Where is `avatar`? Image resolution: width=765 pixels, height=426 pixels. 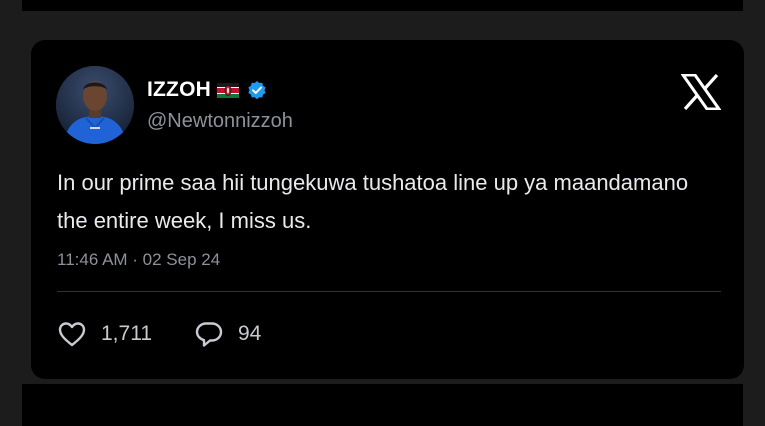 avatar is located at coordinates (95, 105).